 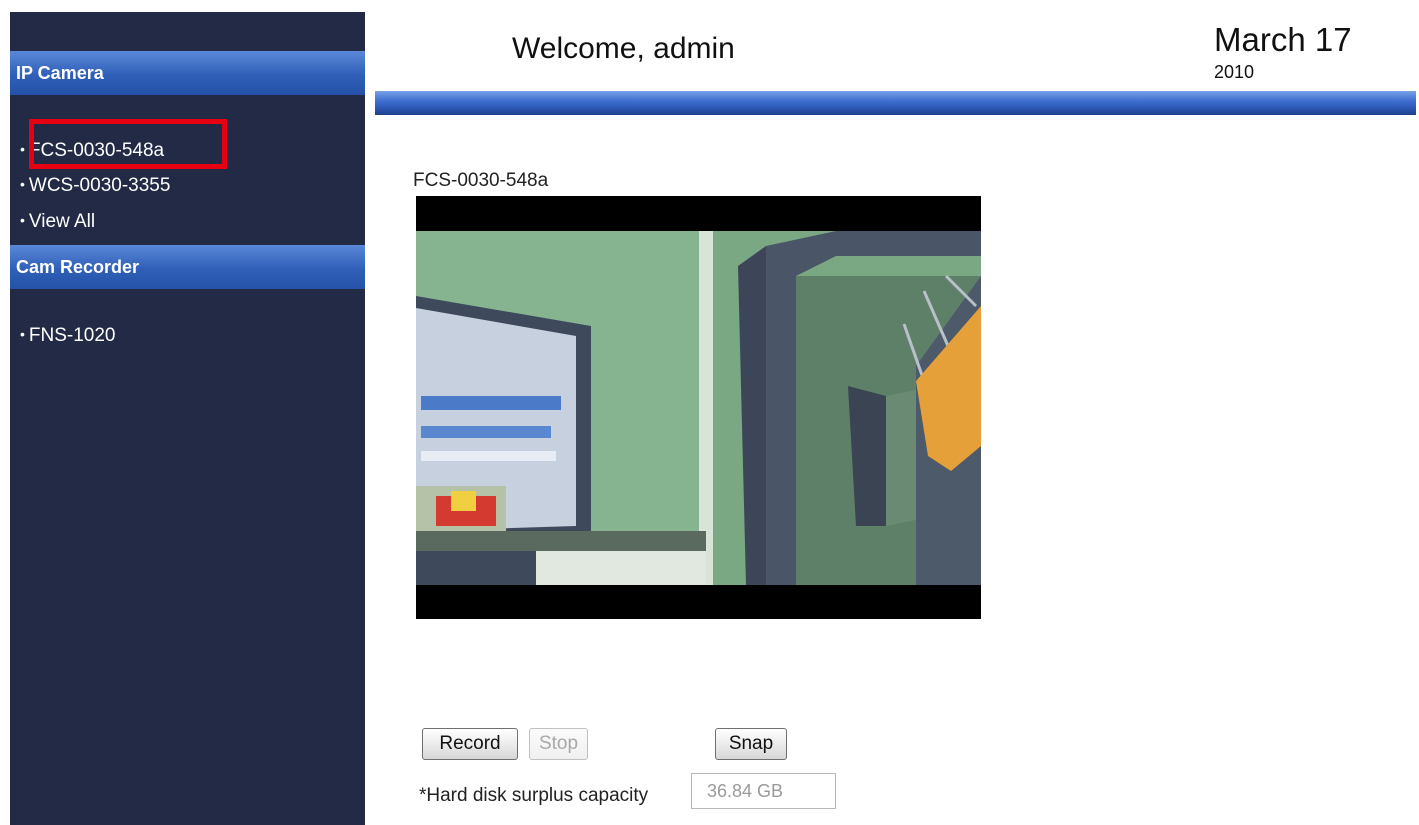 What do you see at coordinates (72, 335) in the screenshot?
I see `sidebar-item-label: FNS-1020` at bounding box center [72, 335].